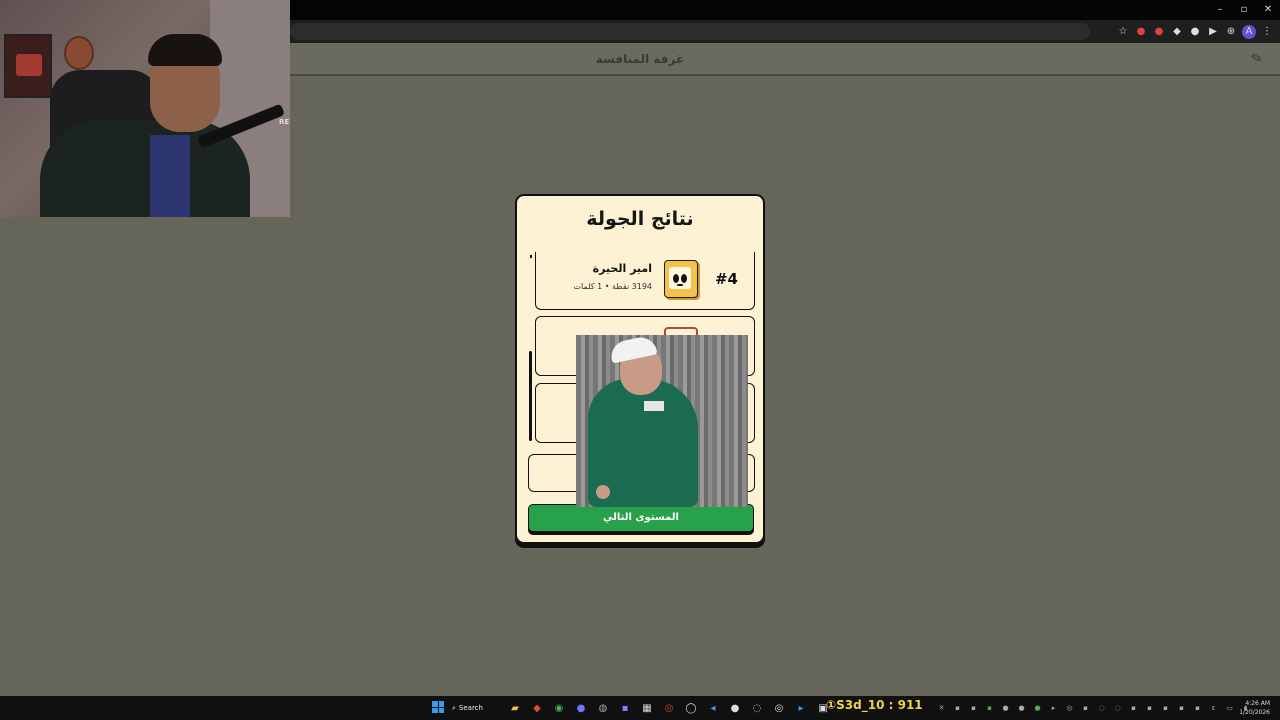 The height and width of the screenshot is (720, 1280). What do you see at coordinates (713, 708) in the screenshot?
I see `vscode-icon: ◂` at bounding box center [713, 708].